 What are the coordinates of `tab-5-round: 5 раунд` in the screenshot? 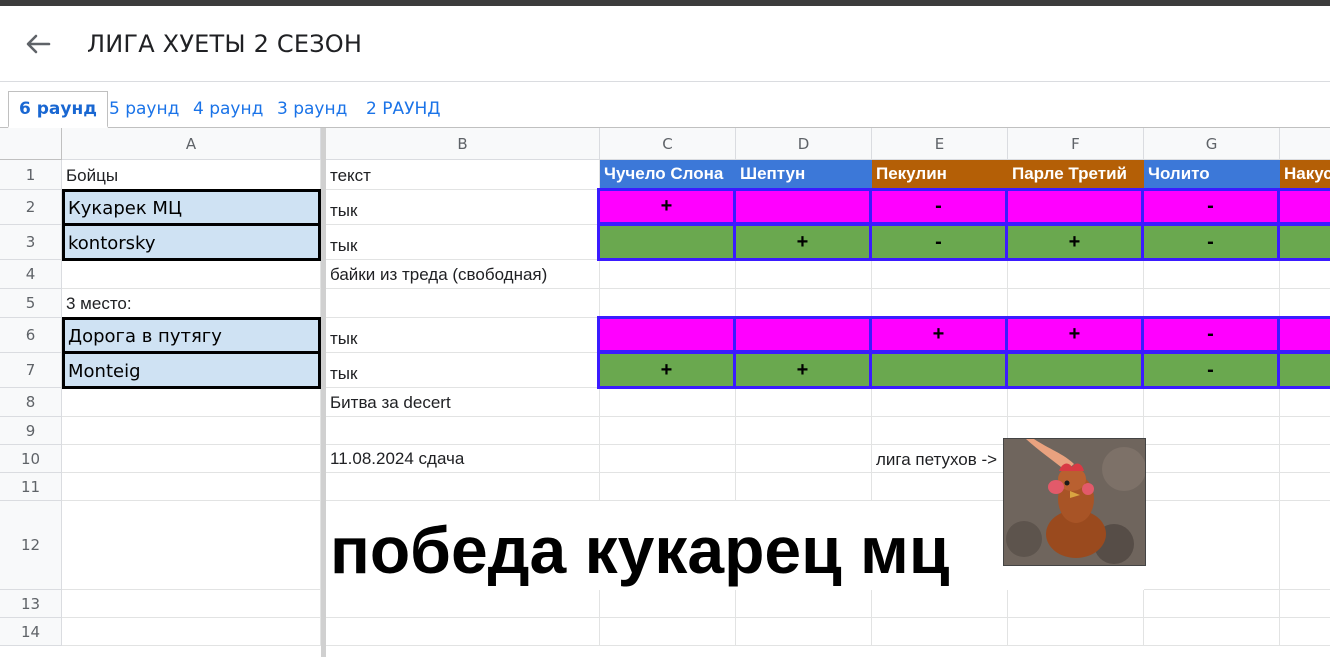 It's located at (144, 109).